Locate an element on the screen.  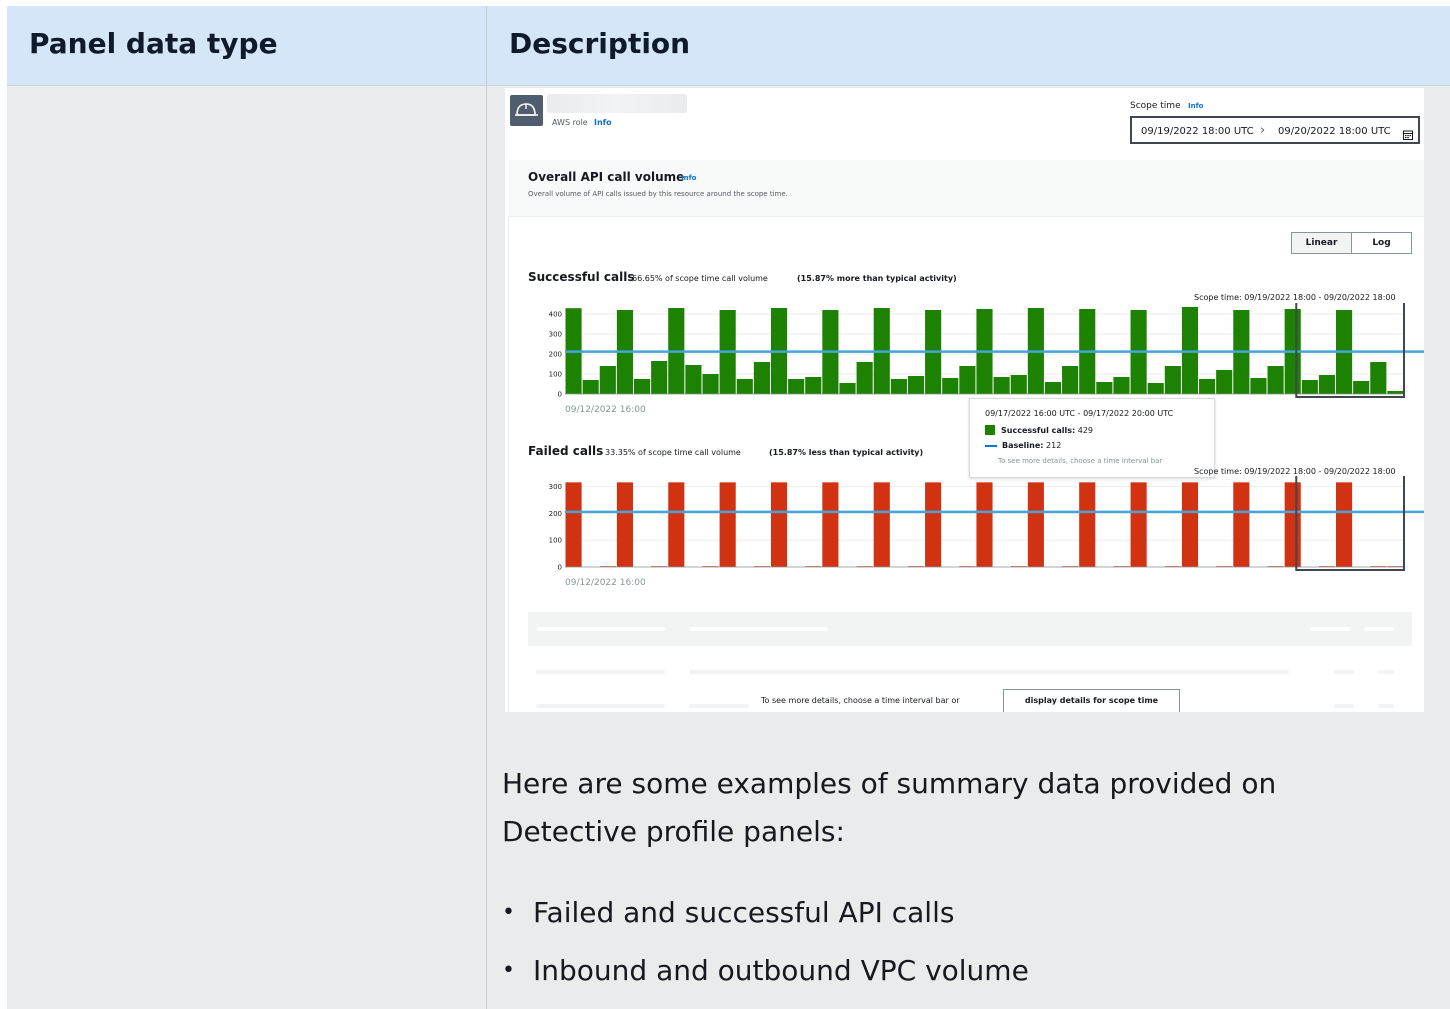
tooltip-baseline-value: 212 is located at coordinates (1054, 445).